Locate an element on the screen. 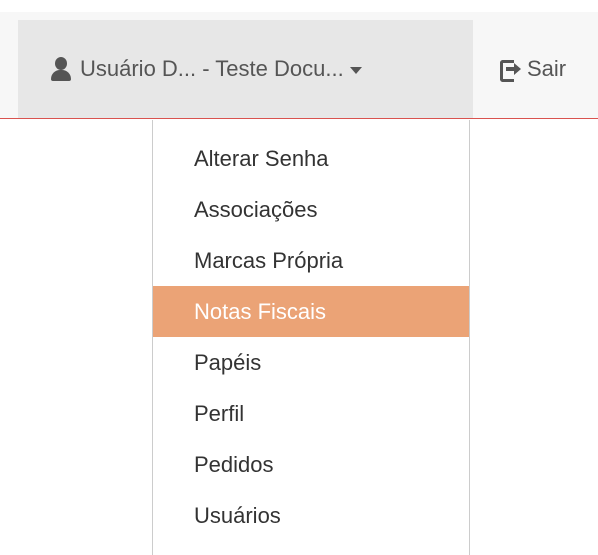  user-icon is located at coordinates (61, 69).